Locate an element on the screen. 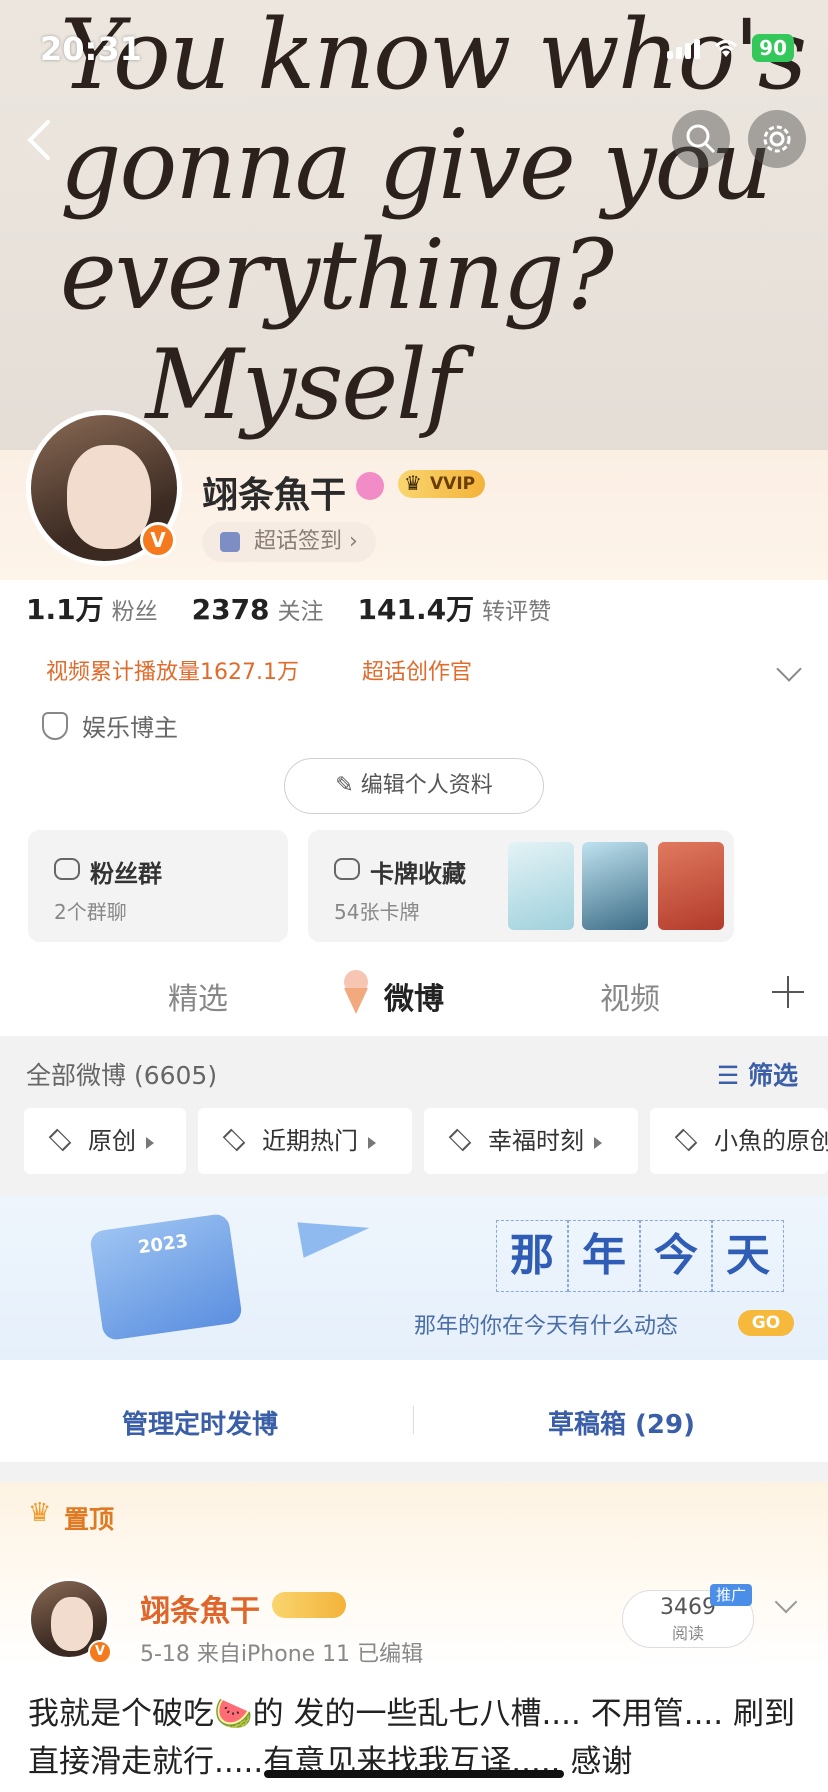  group-icon is located at coordinates (67, 869).